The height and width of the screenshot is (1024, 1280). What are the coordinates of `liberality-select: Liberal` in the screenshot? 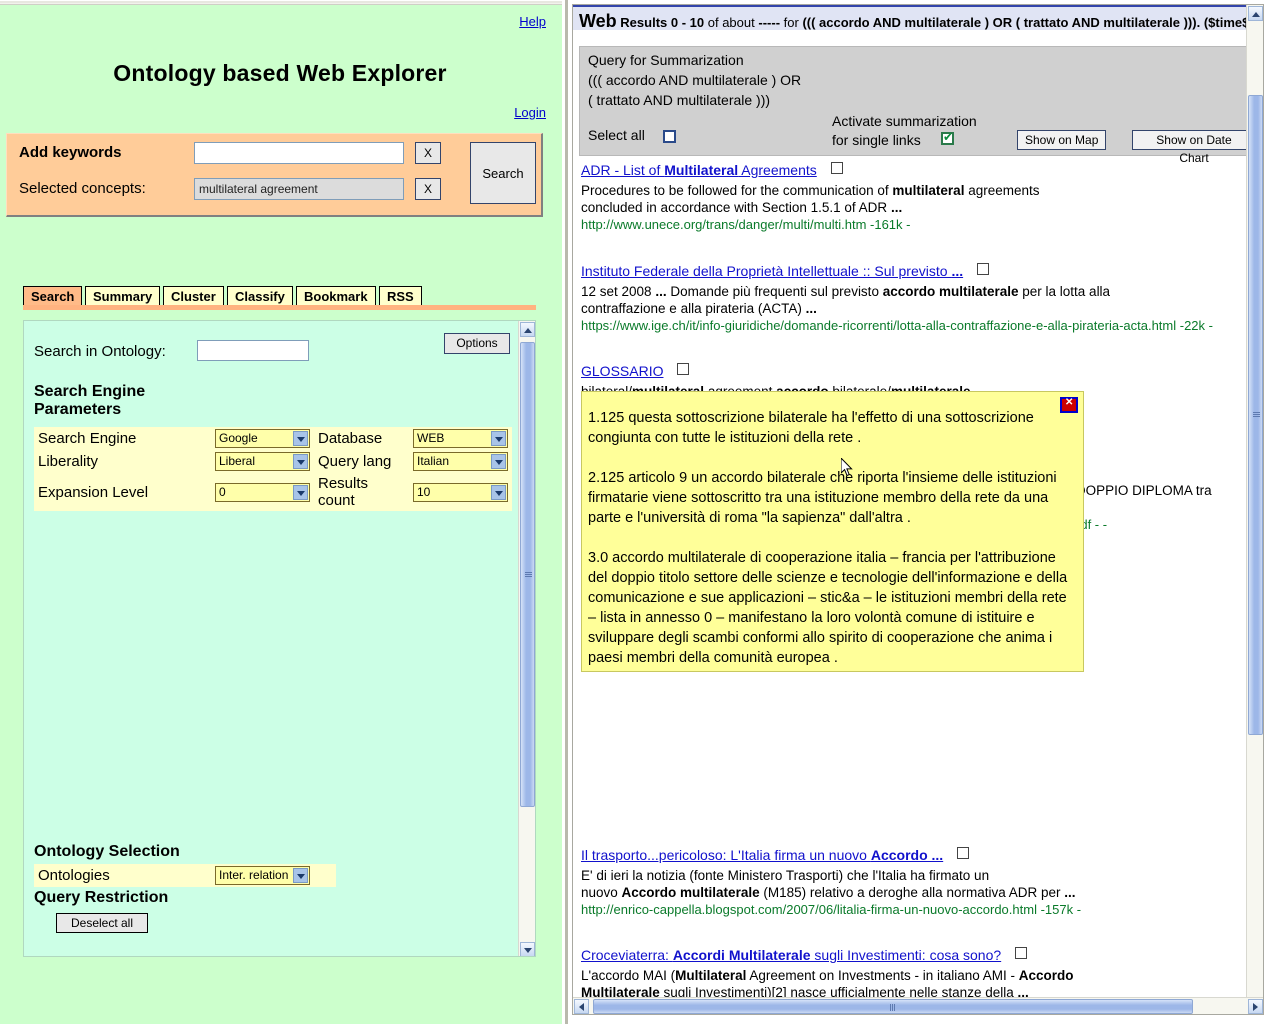 It's located at (262, 461).